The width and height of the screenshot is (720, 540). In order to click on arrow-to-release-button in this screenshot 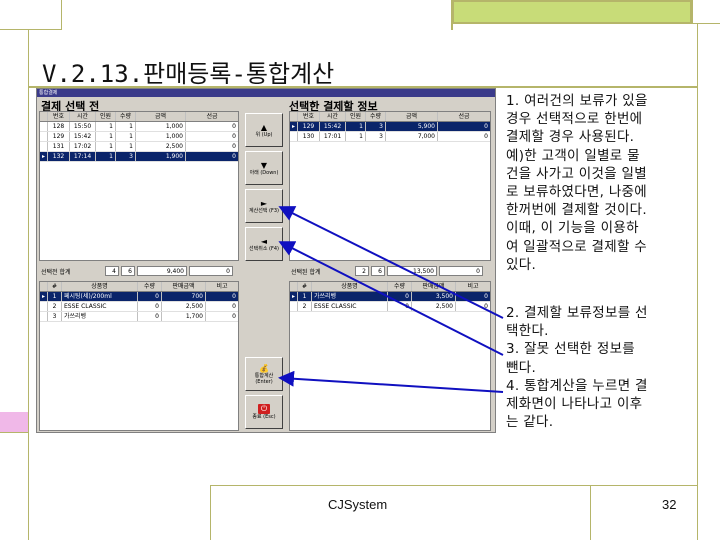, I will do `click(391, 298)`.